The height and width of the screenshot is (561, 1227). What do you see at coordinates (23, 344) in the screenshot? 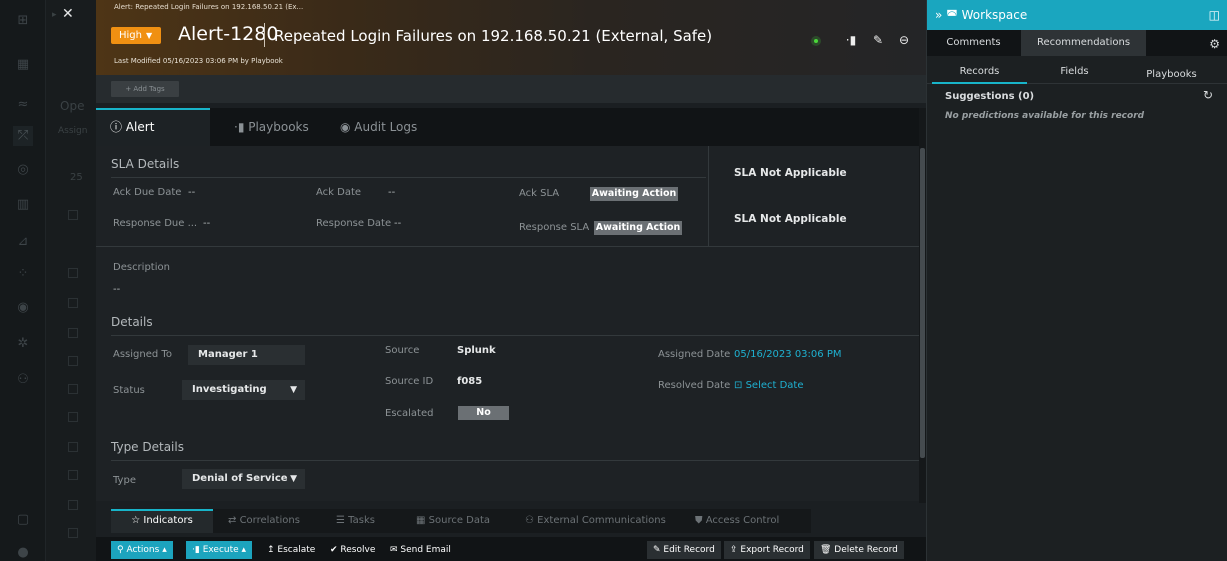
I see `settings-icon: ✲` at bounding box center [23, 344].